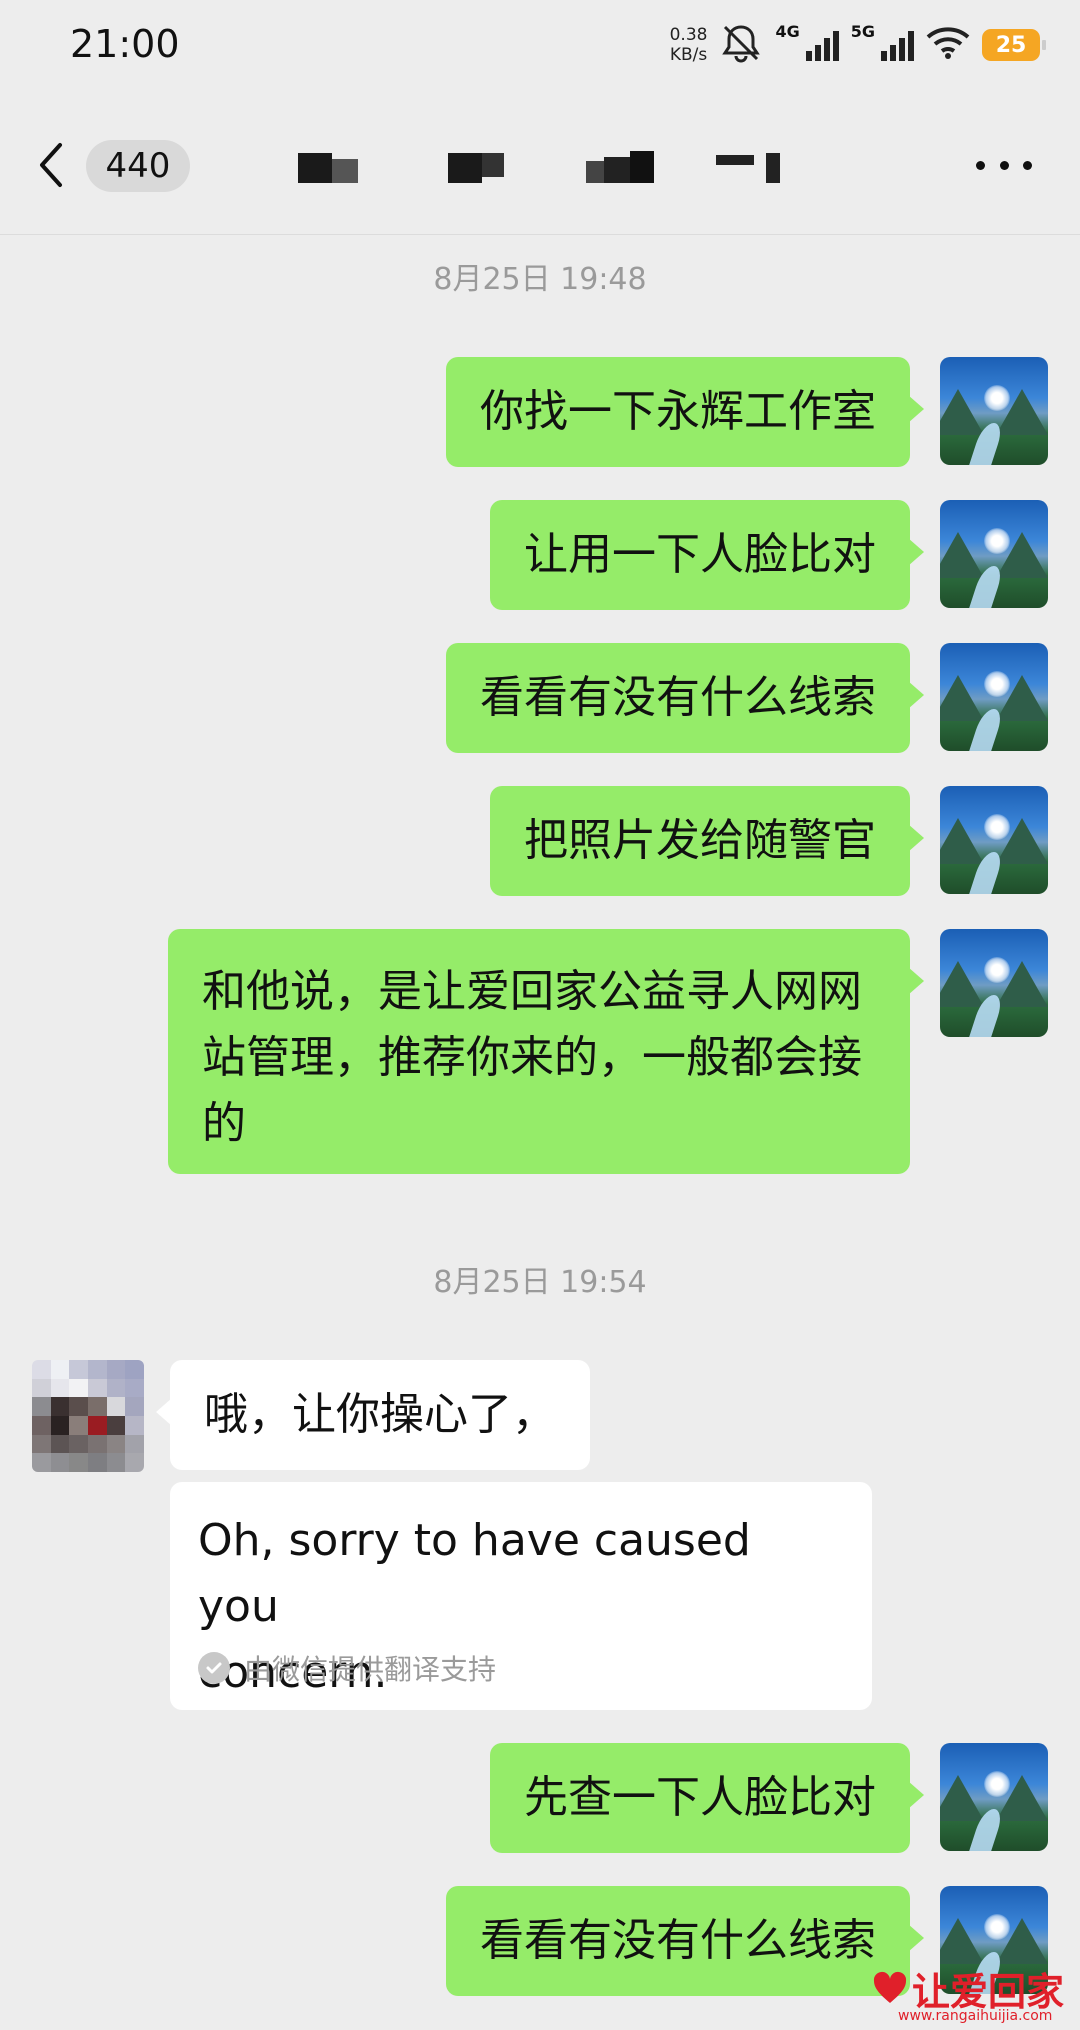  What do you see at coordinates (700, 840) in the screenshot?
I see `message-text: 把照片发给随警官` at bounding box center [700, 840].